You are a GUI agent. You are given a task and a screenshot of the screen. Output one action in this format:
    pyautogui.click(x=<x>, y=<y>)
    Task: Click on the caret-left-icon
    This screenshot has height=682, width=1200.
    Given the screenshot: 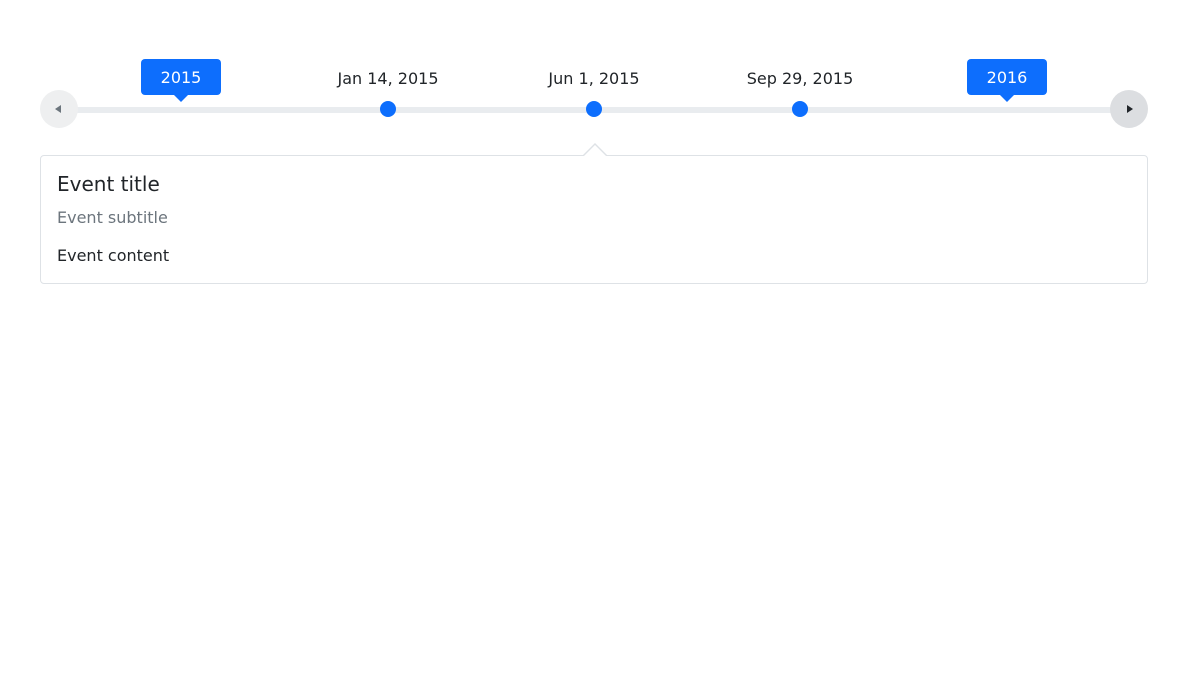 What is the action you would take?
    pyautogui.click(x=58, y=109)
    